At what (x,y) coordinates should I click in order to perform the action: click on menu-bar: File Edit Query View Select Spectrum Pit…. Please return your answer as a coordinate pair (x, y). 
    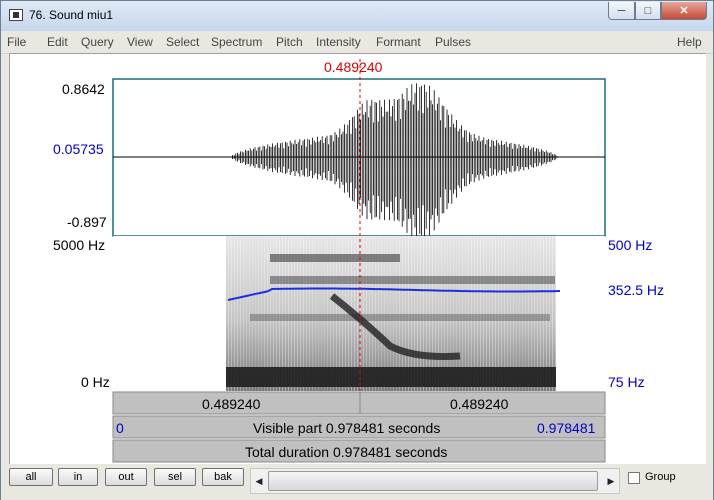
    Looking at the image, I should click on (357, 42).